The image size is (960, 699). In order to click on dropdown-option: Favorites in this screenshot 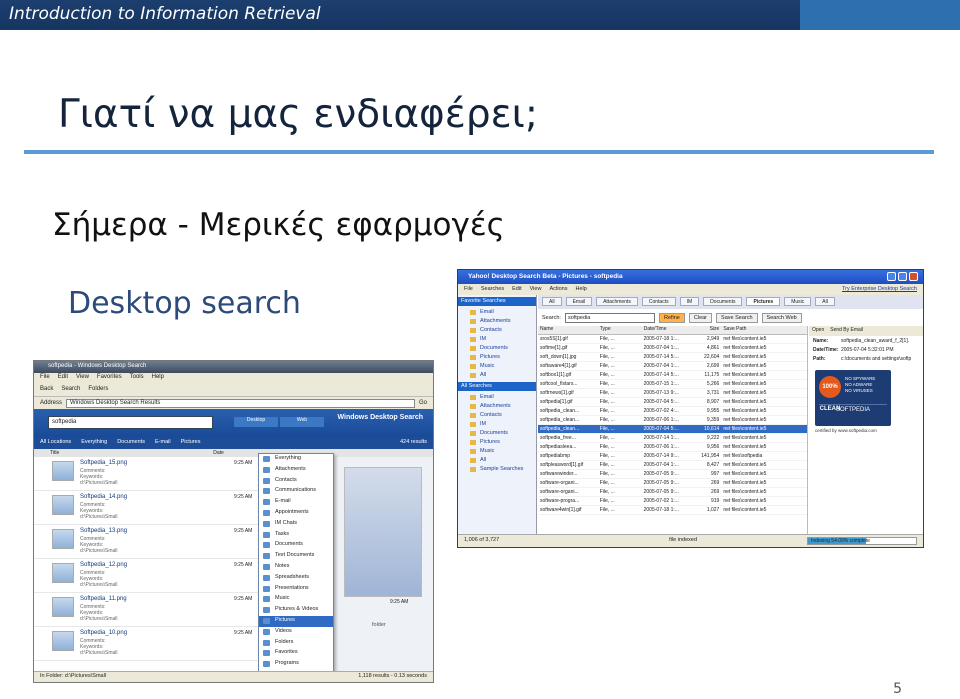, I will do `click(296, 653)`.